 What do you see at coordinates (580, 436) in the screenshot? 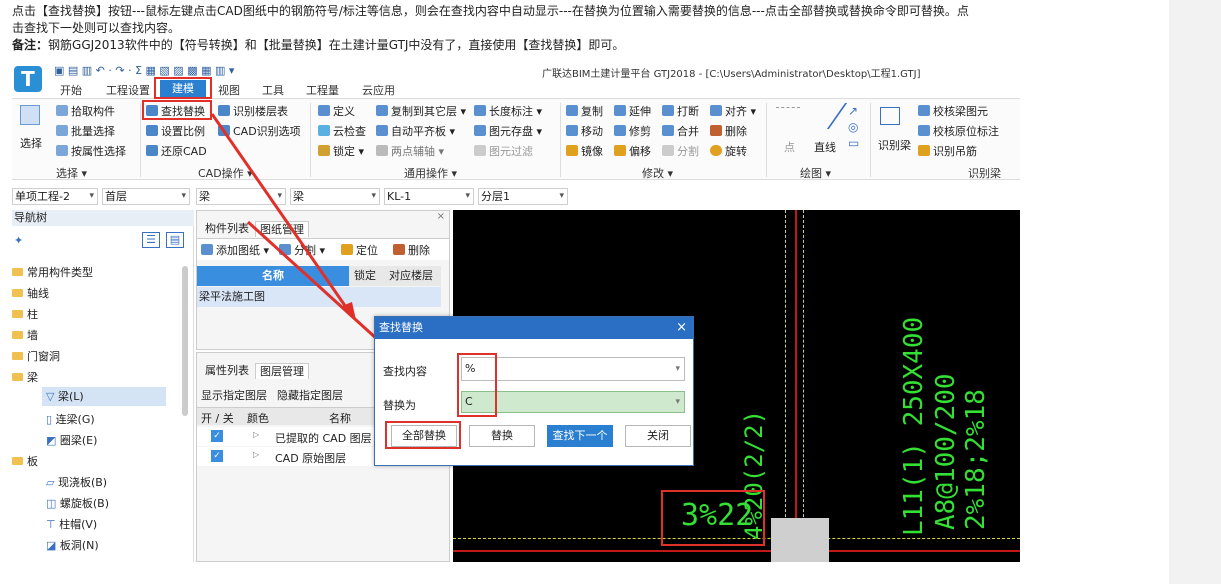
I see `find-next-button: 查找下一个` at bounding box center [580, 436].